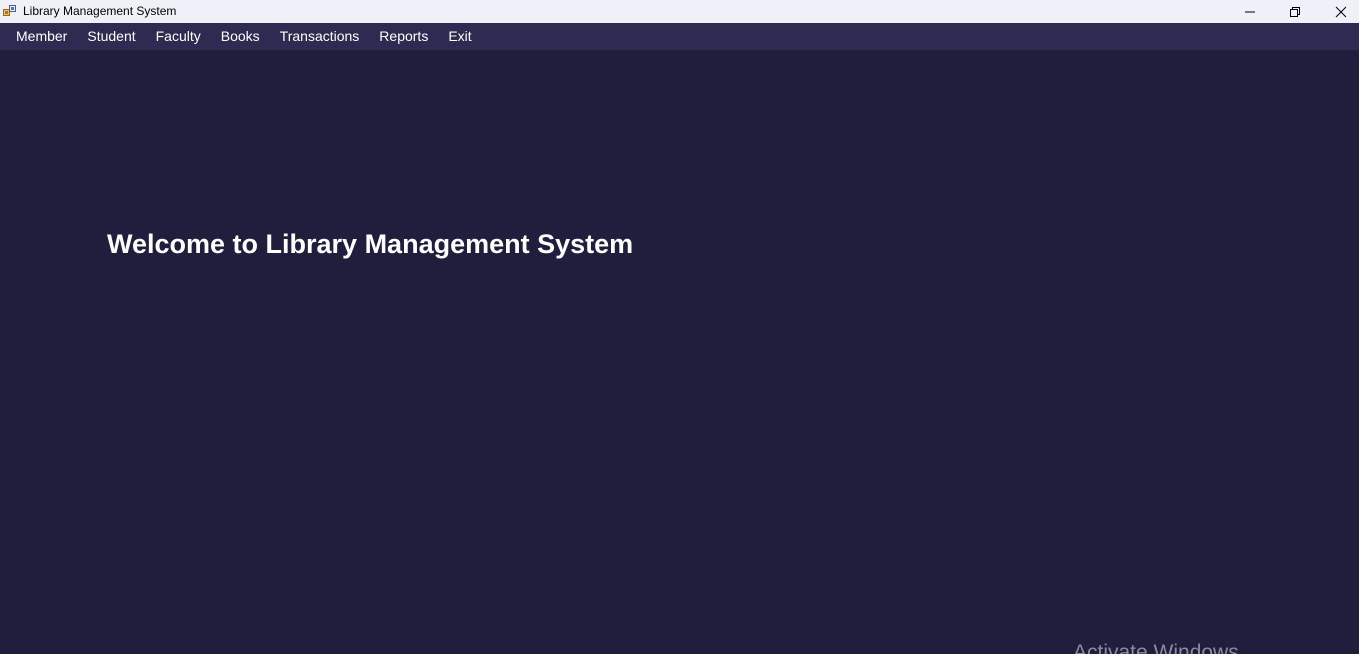 Image resolution: width=1359 pixels, height=654 pixels. I want to click on minimize-icon, so click(1250, 11).